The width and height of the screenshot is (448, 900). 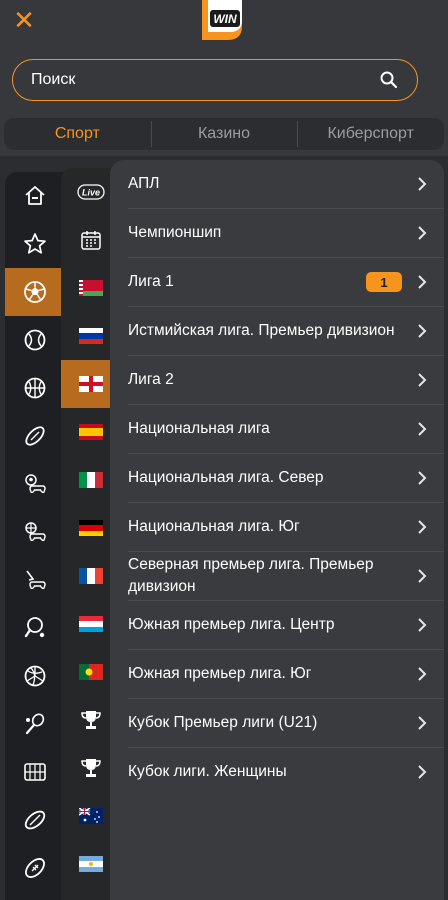 I want to click on league-row: Истмийская лига. Премьер дивизион, so click(x=277, y=331).